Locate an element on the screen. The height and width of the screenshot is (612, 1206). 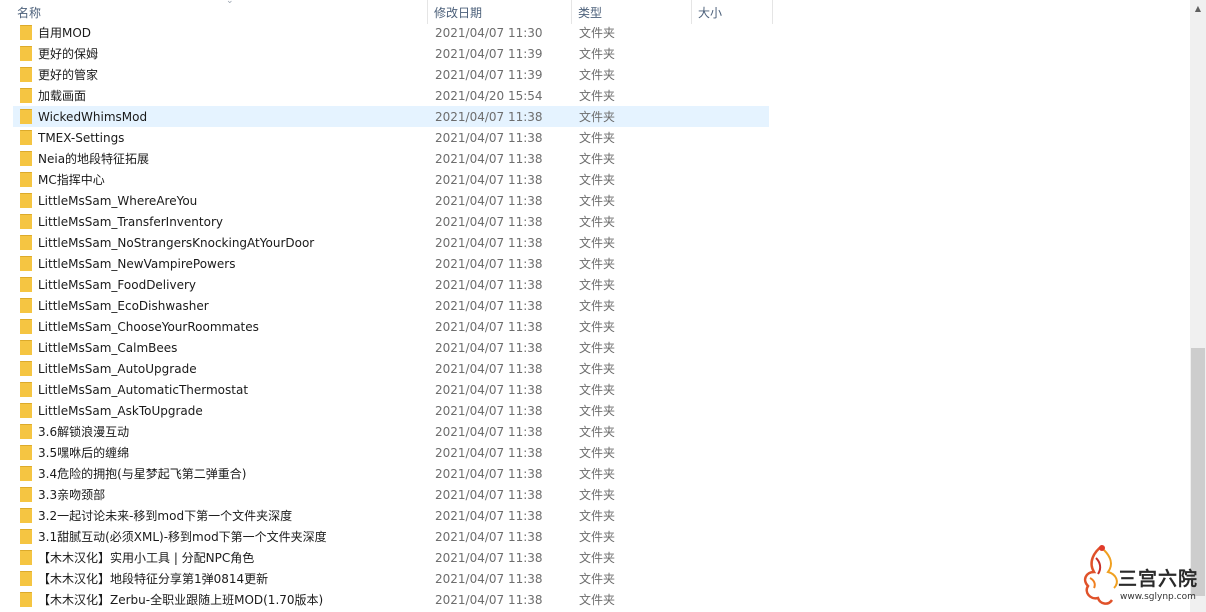
file-modified-date: 2021/04/20 15:54 is located at coordinates (489, 96).